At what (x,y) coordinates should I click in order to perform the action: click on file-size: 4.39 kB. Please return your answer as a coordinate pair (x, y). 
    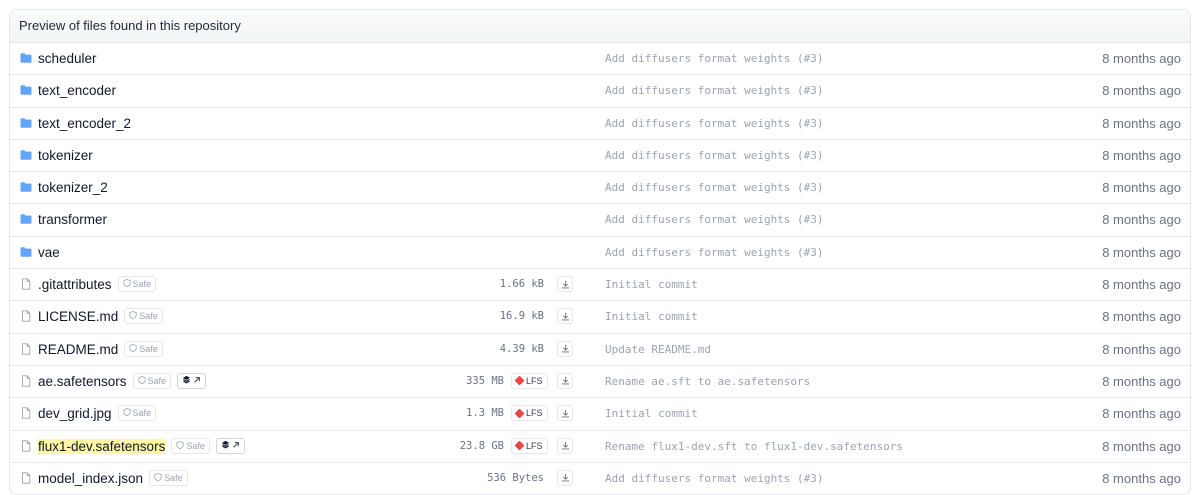
    Looking at the image, I should click on (521, 348).